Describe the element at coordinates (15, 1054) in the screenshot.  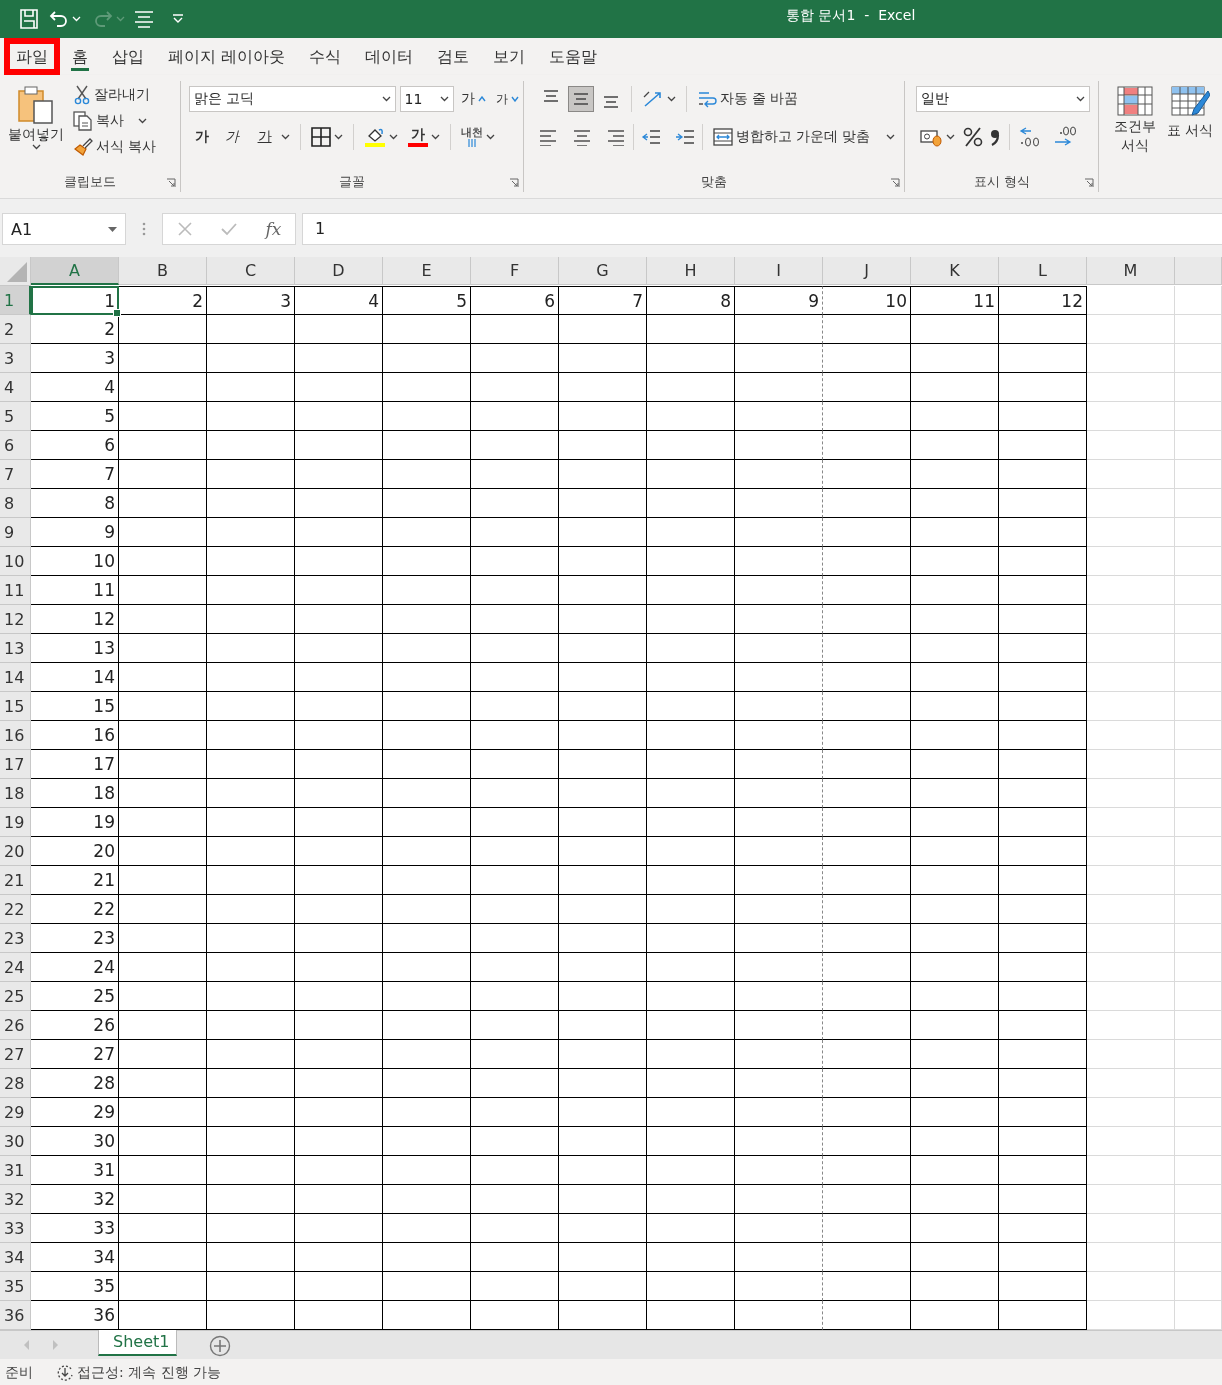
I see `row-header: 27` at that location.